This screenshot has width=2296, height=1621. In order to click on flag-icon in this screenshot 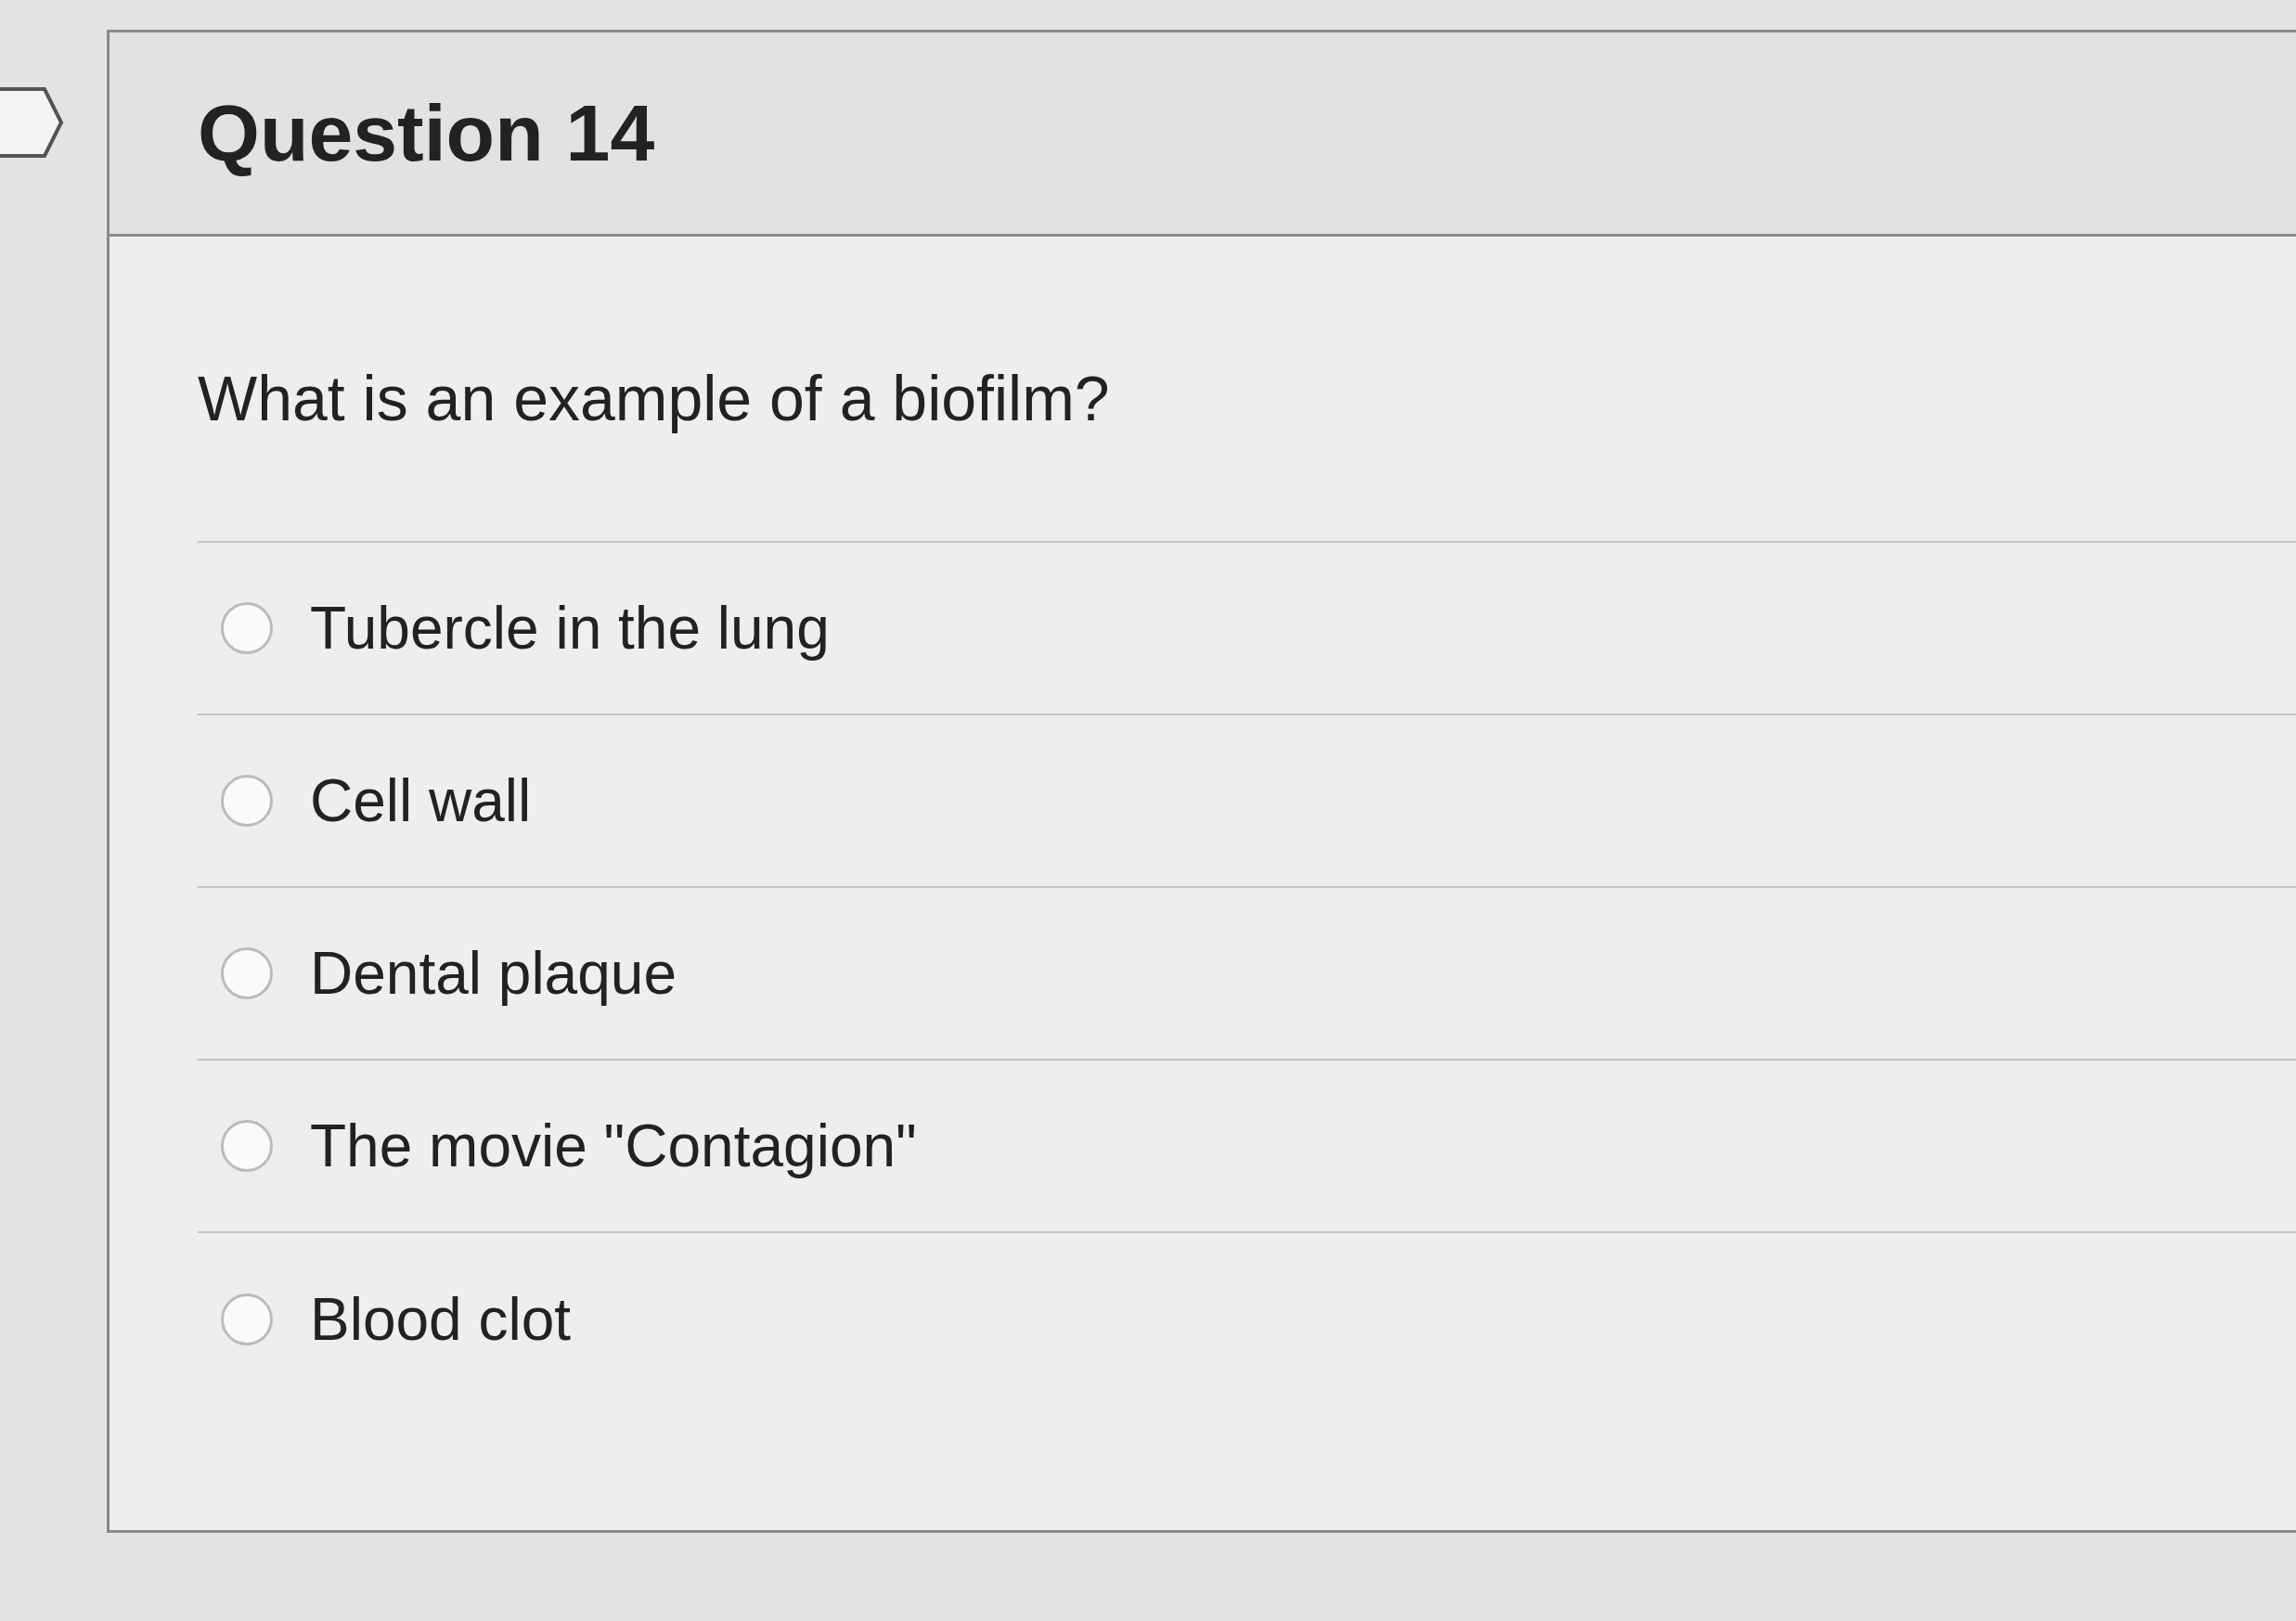, I will do `click(32, 122)`.